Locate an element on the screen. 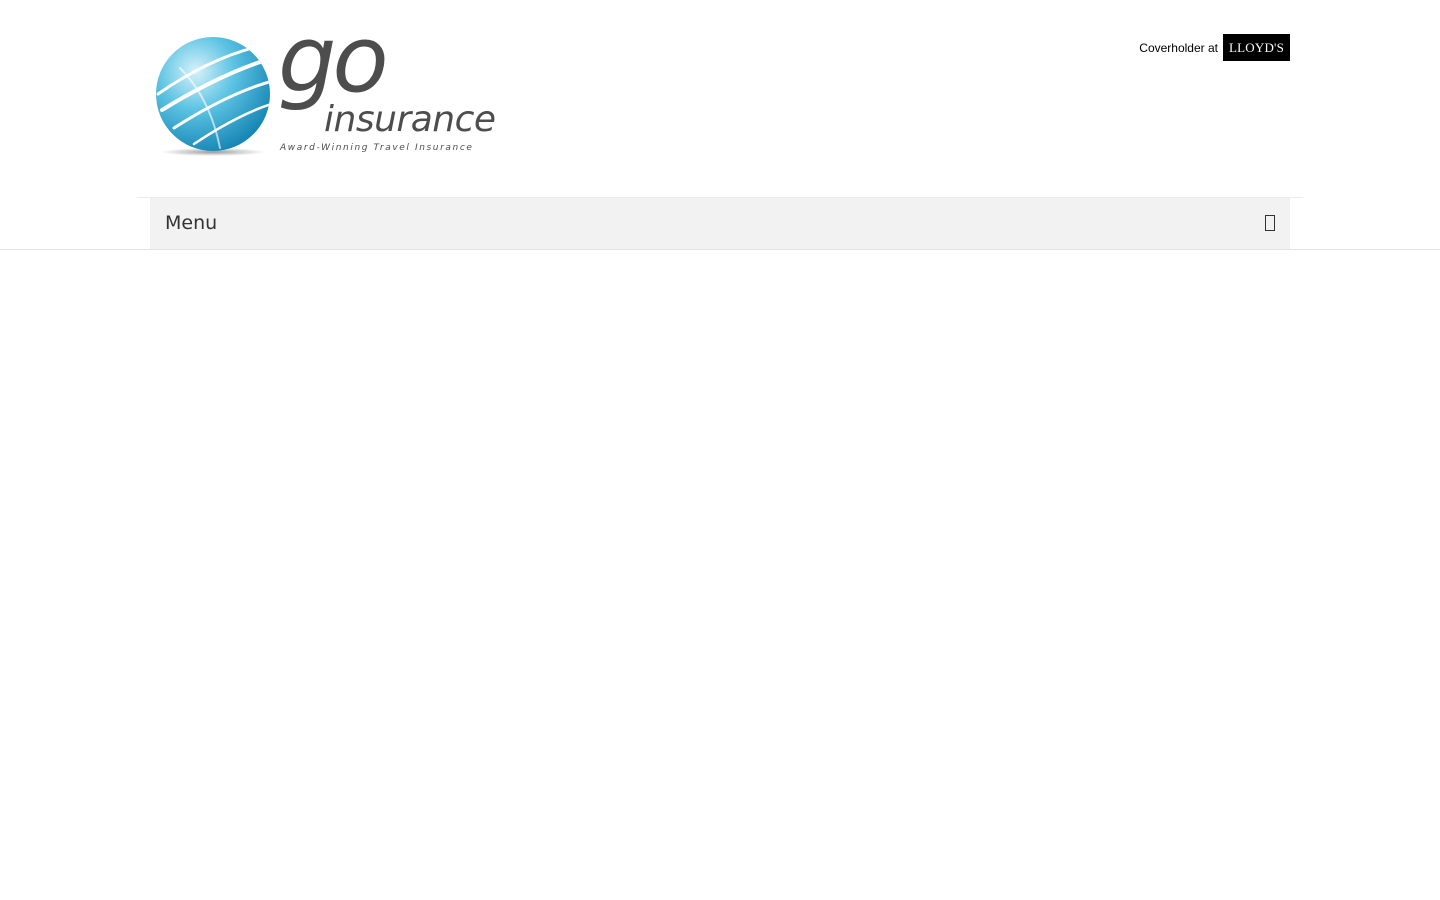 This screenshot has width=1440, height=900. toggle-icon is located at coordinates (1270, 223).